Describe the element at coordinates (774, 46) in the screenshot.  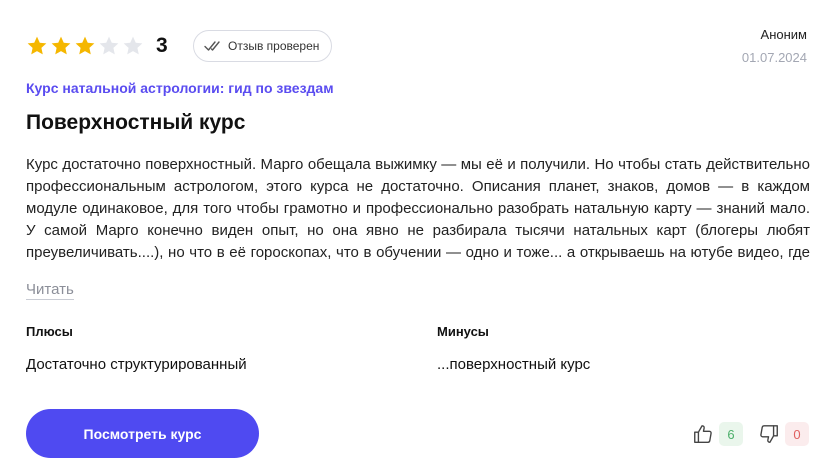
I see `author-info: Аноним 01.07.2024` at that location.